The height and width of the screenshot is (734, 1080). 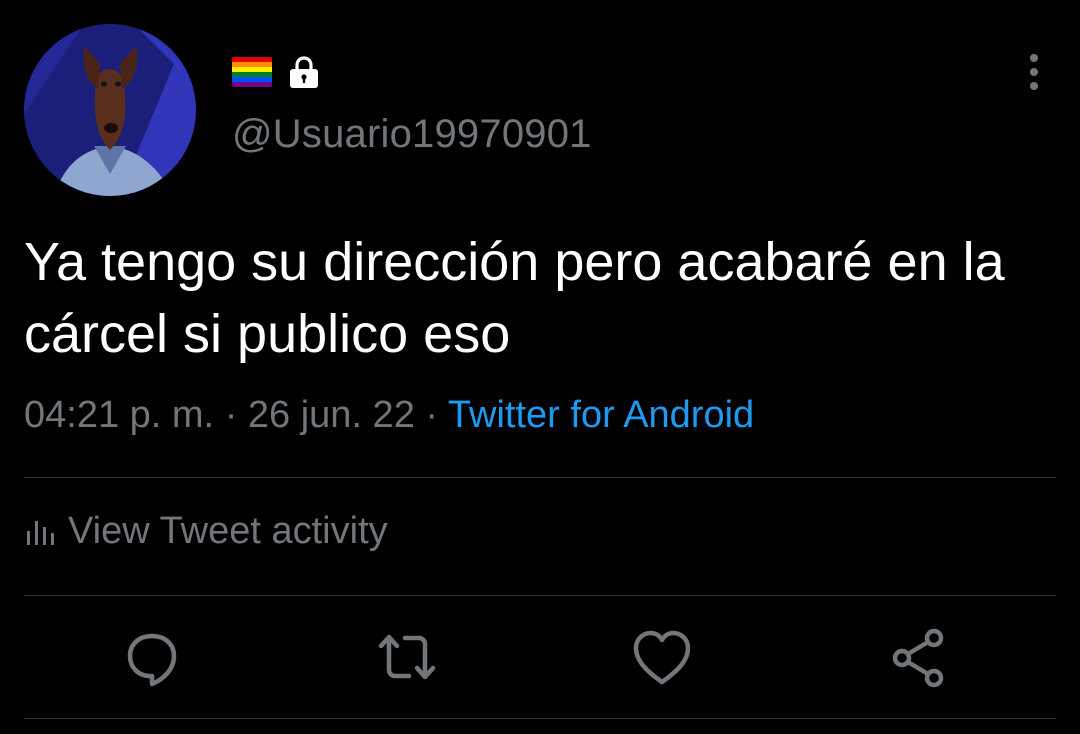 I want to click on action-bar, so click(x=540, y=658).